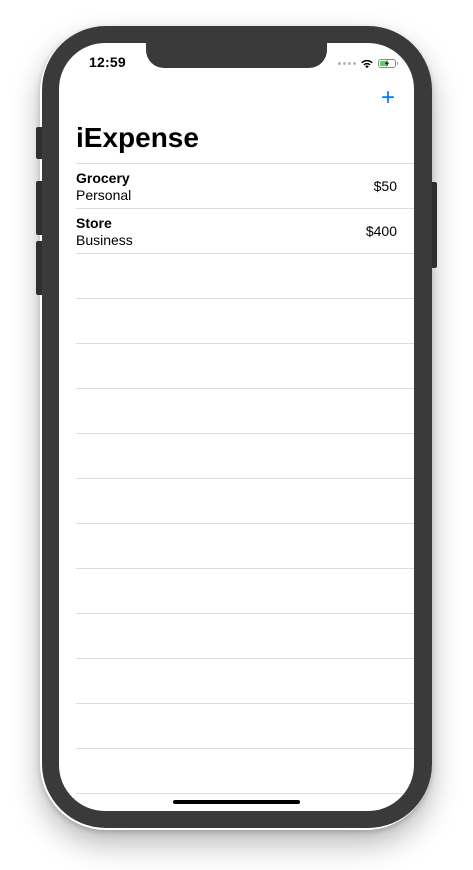 The image size is (473, 870). I want to click on status-time: 12:59, so click(107, 62).